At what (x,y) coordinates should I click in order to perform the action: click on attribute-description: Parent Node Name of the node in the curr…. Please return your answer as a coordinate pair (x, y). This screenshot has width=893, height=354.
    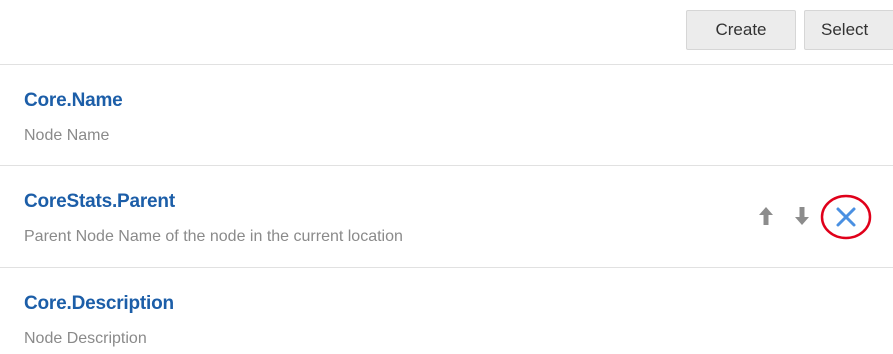
    Looking at the image, I should click on (213, 236).